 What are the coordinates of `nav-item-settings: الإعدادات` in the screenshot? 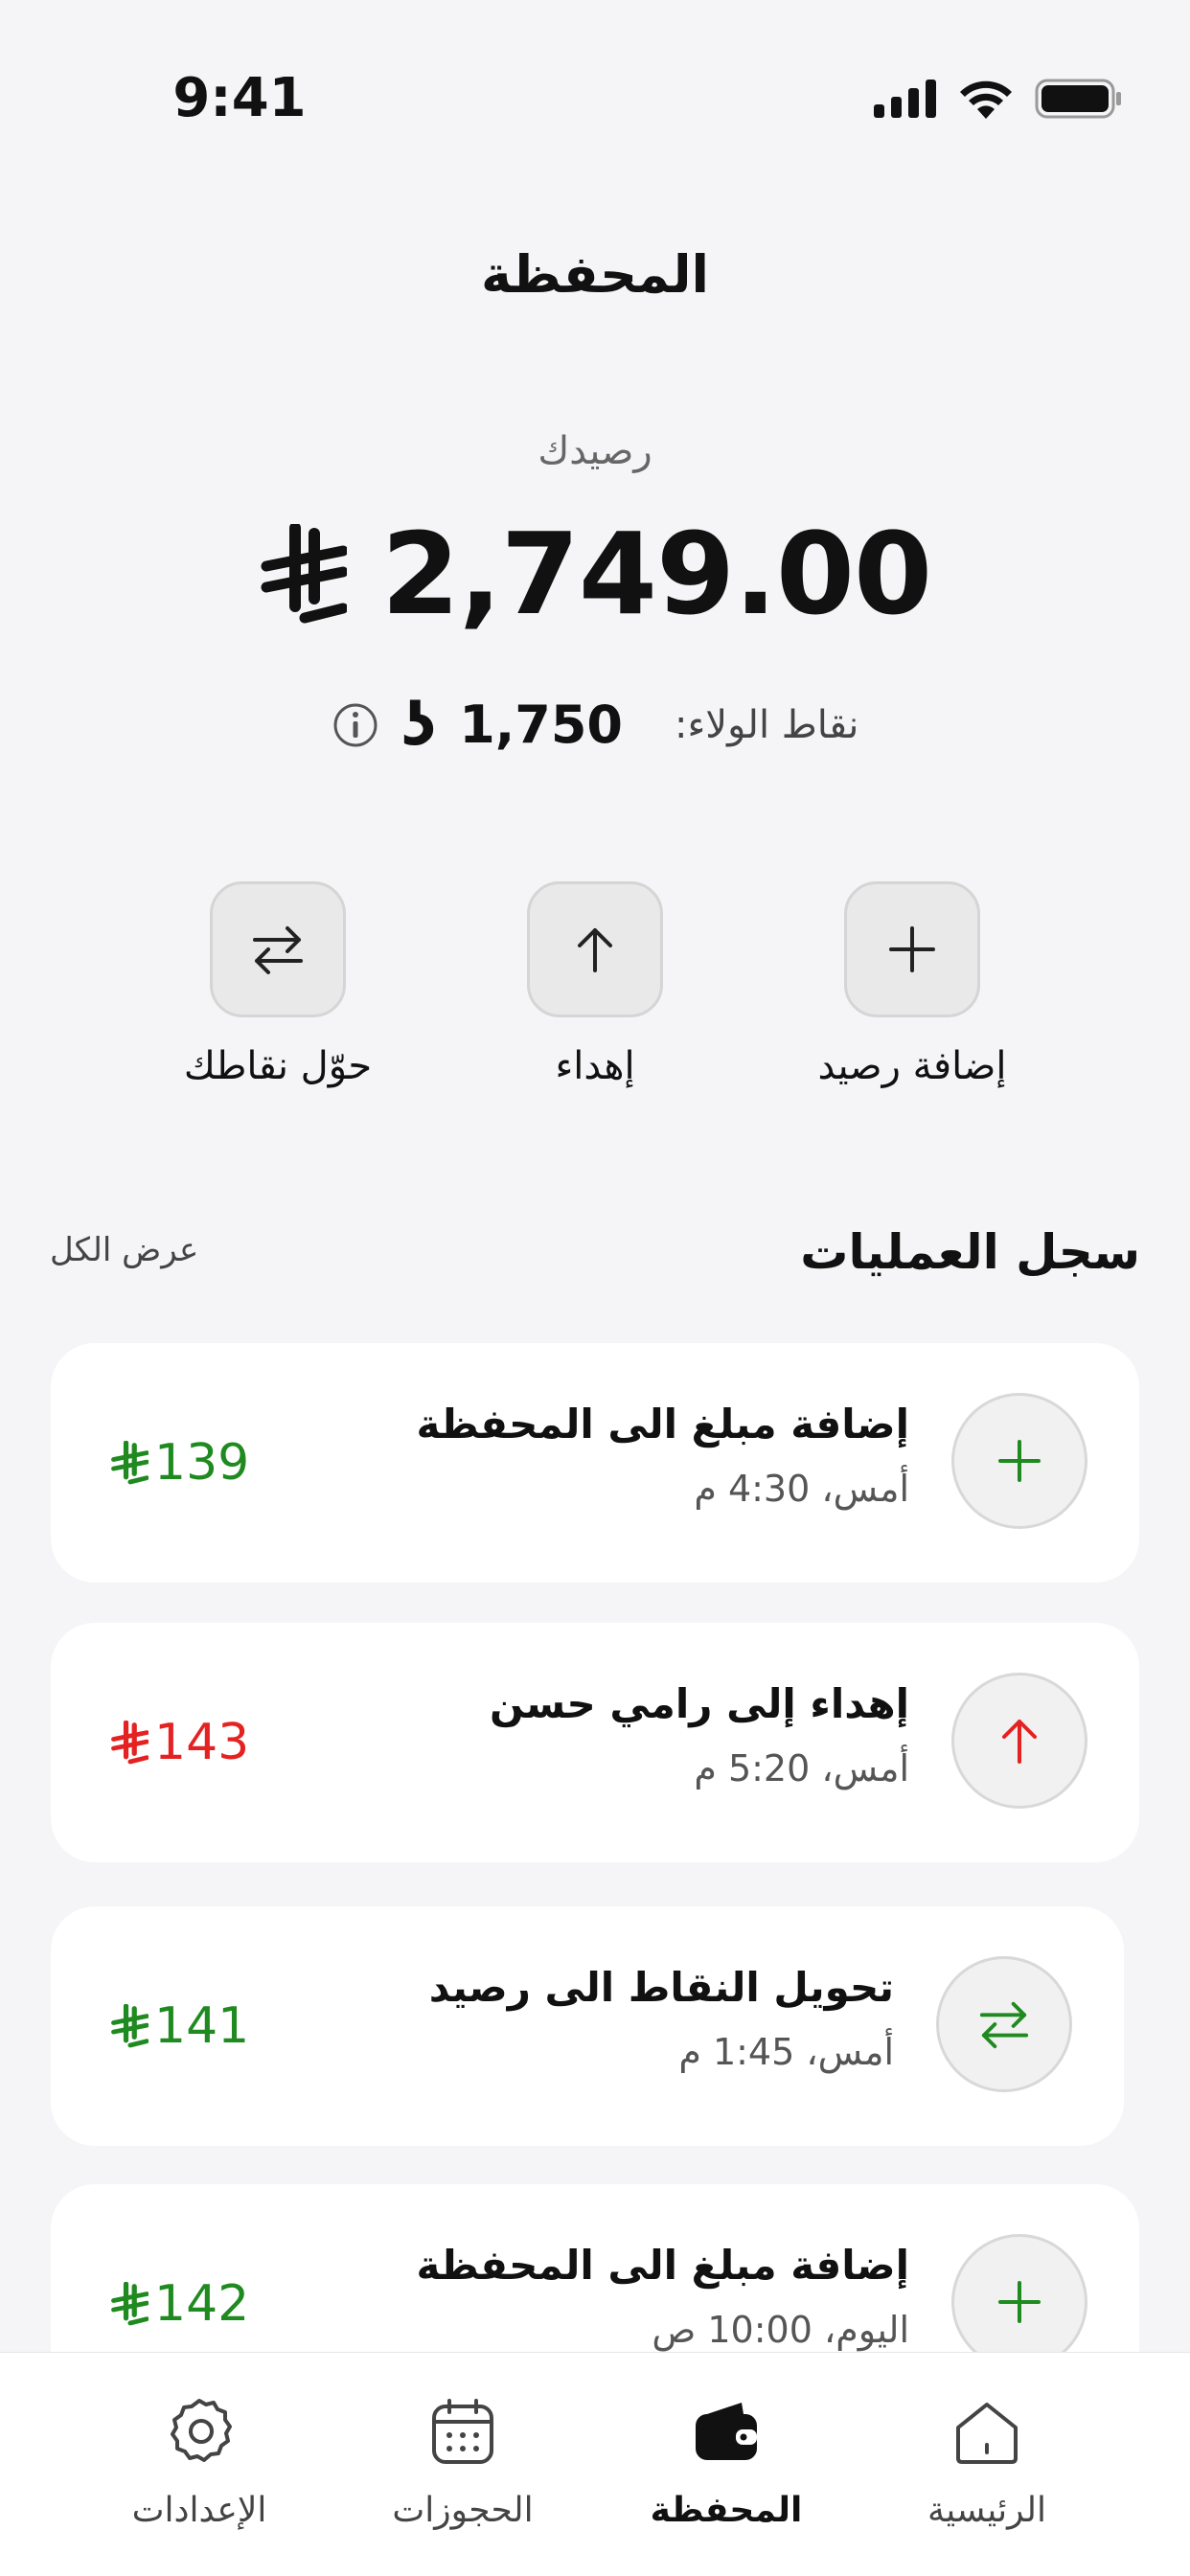 It's located at (199, 2459).